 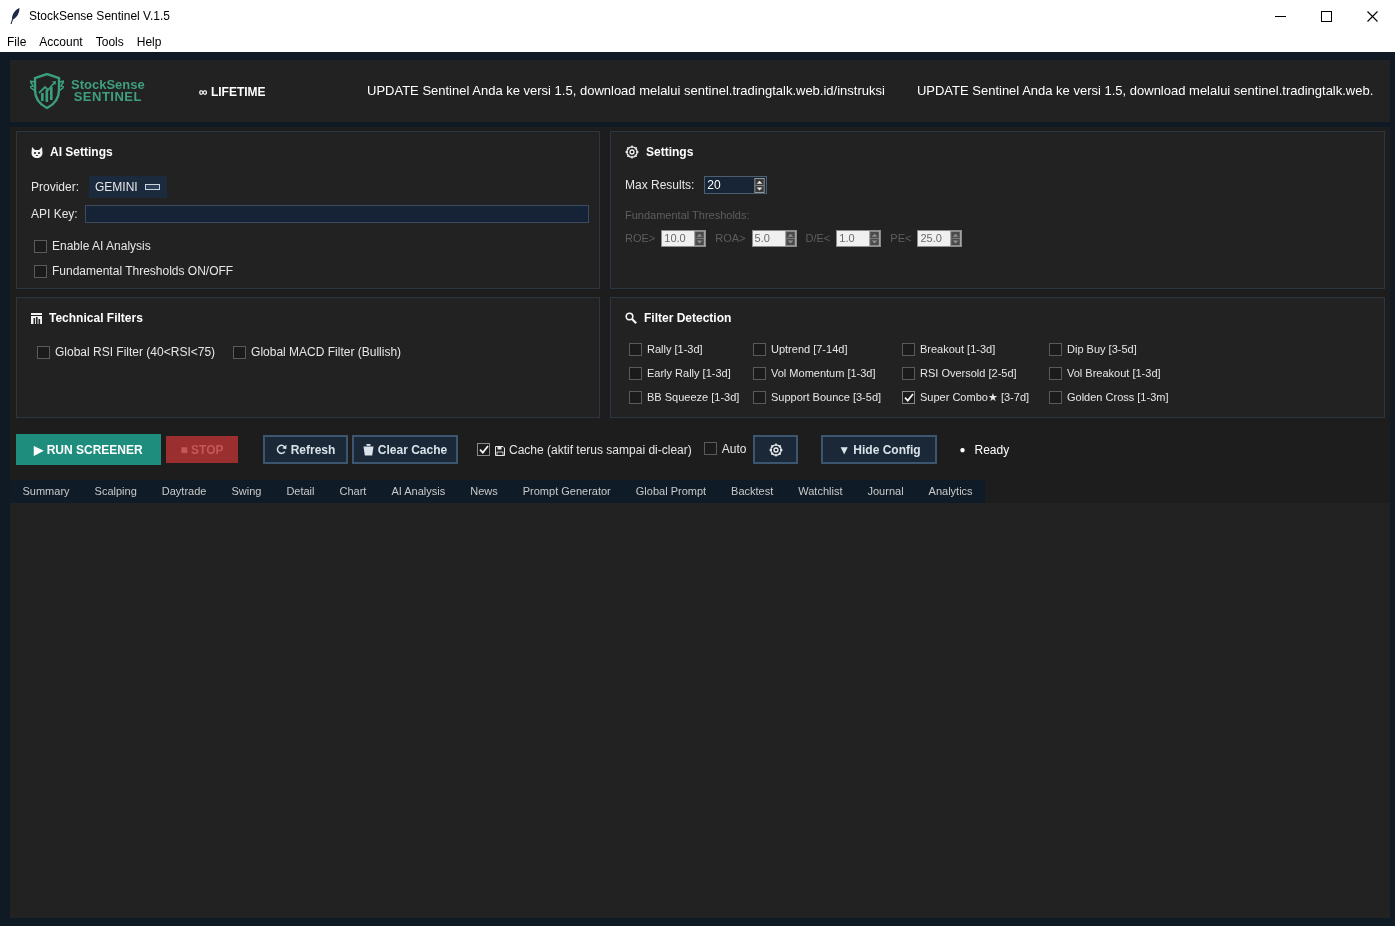 What do you see at coordinates (1102, 349) in the screenshot?
I see `checkbox-label: Dip Buy [3-5d]` at bounding box center [1102, 349].